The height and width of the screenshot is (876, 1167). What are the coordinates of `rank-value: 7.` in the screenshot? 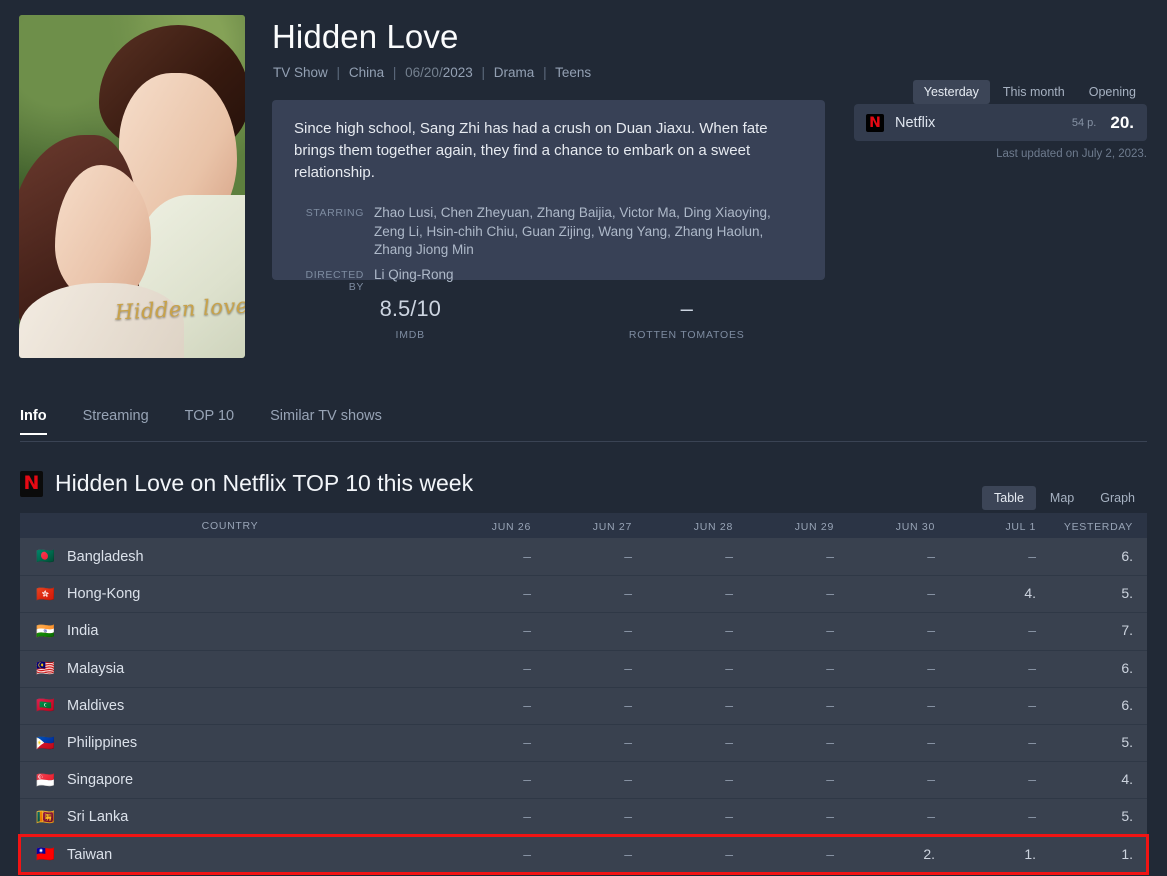 It's located at (1127, 630).